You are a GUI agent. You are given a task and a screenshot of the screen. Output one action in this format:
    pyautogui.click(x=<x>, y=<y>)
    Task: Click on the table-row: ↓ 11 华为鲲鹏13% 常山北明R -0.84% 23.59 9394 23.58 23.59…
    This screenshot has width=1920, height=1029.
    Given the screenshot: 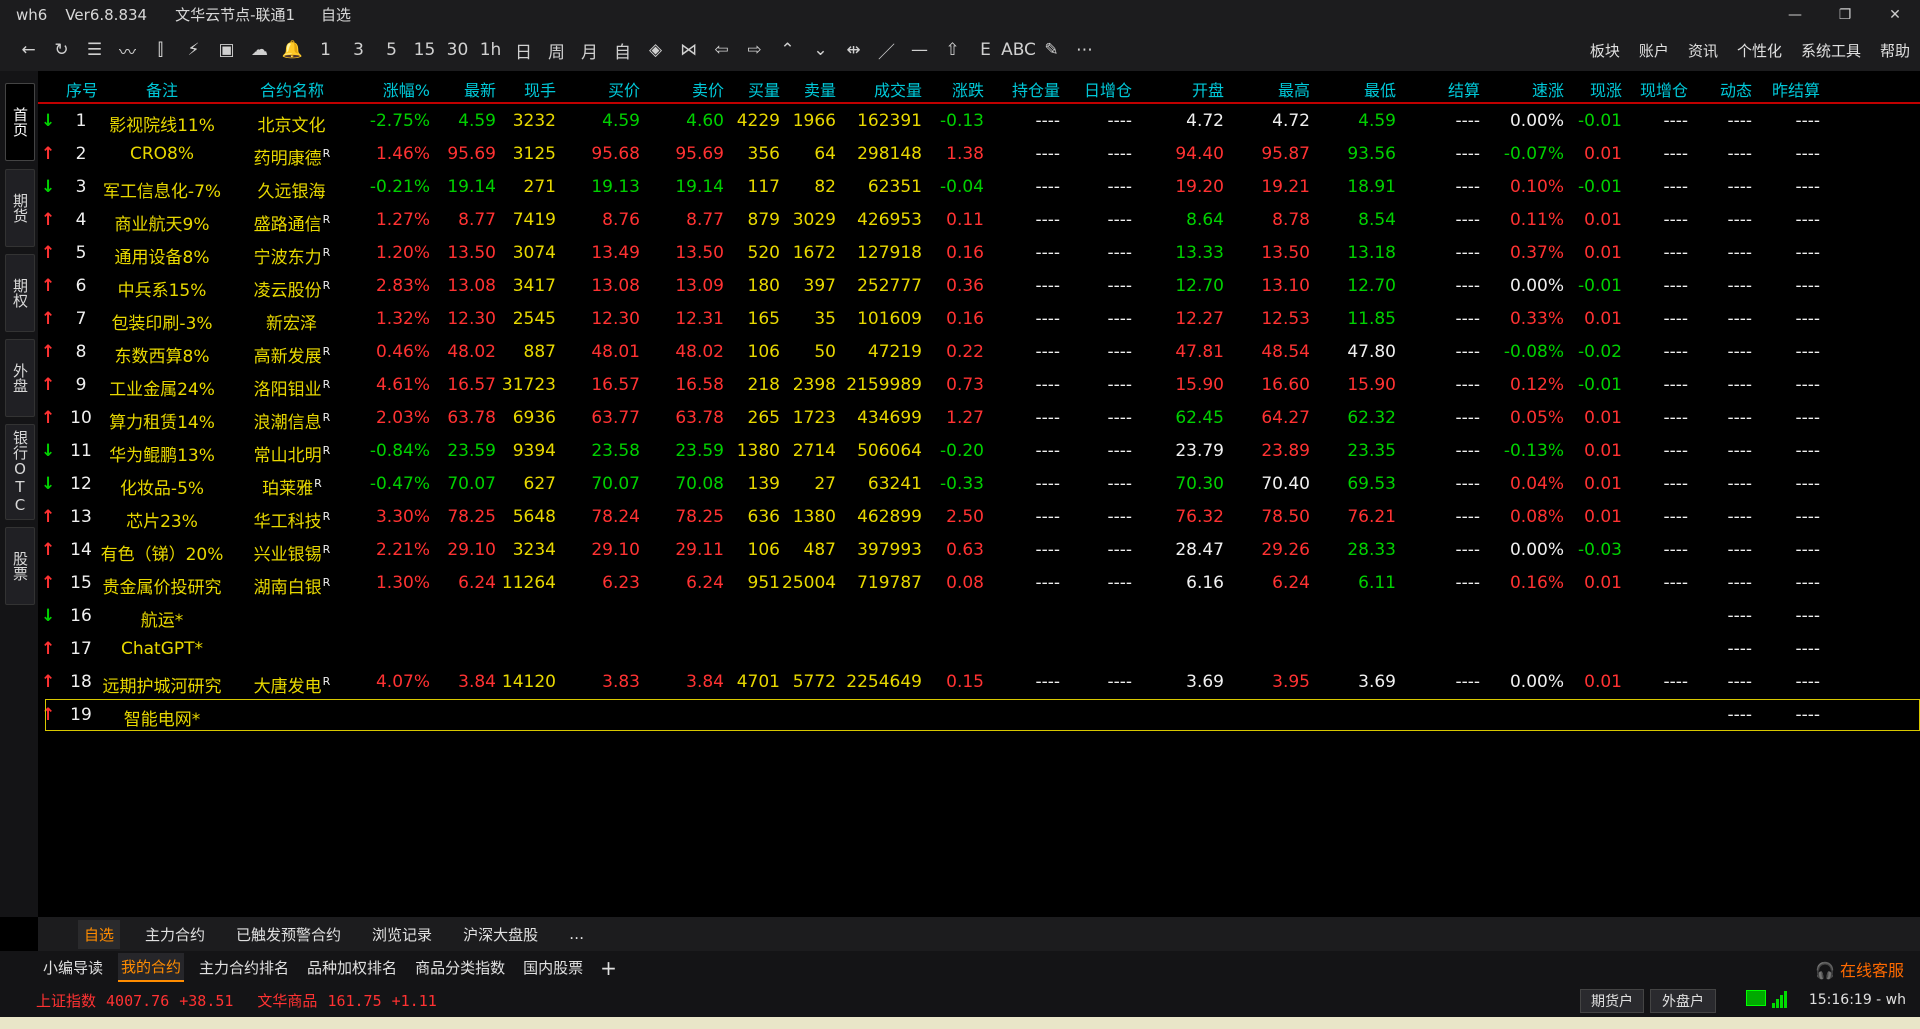 What is the action you would take?
    pyautogui.click(x=979, y=452)
    